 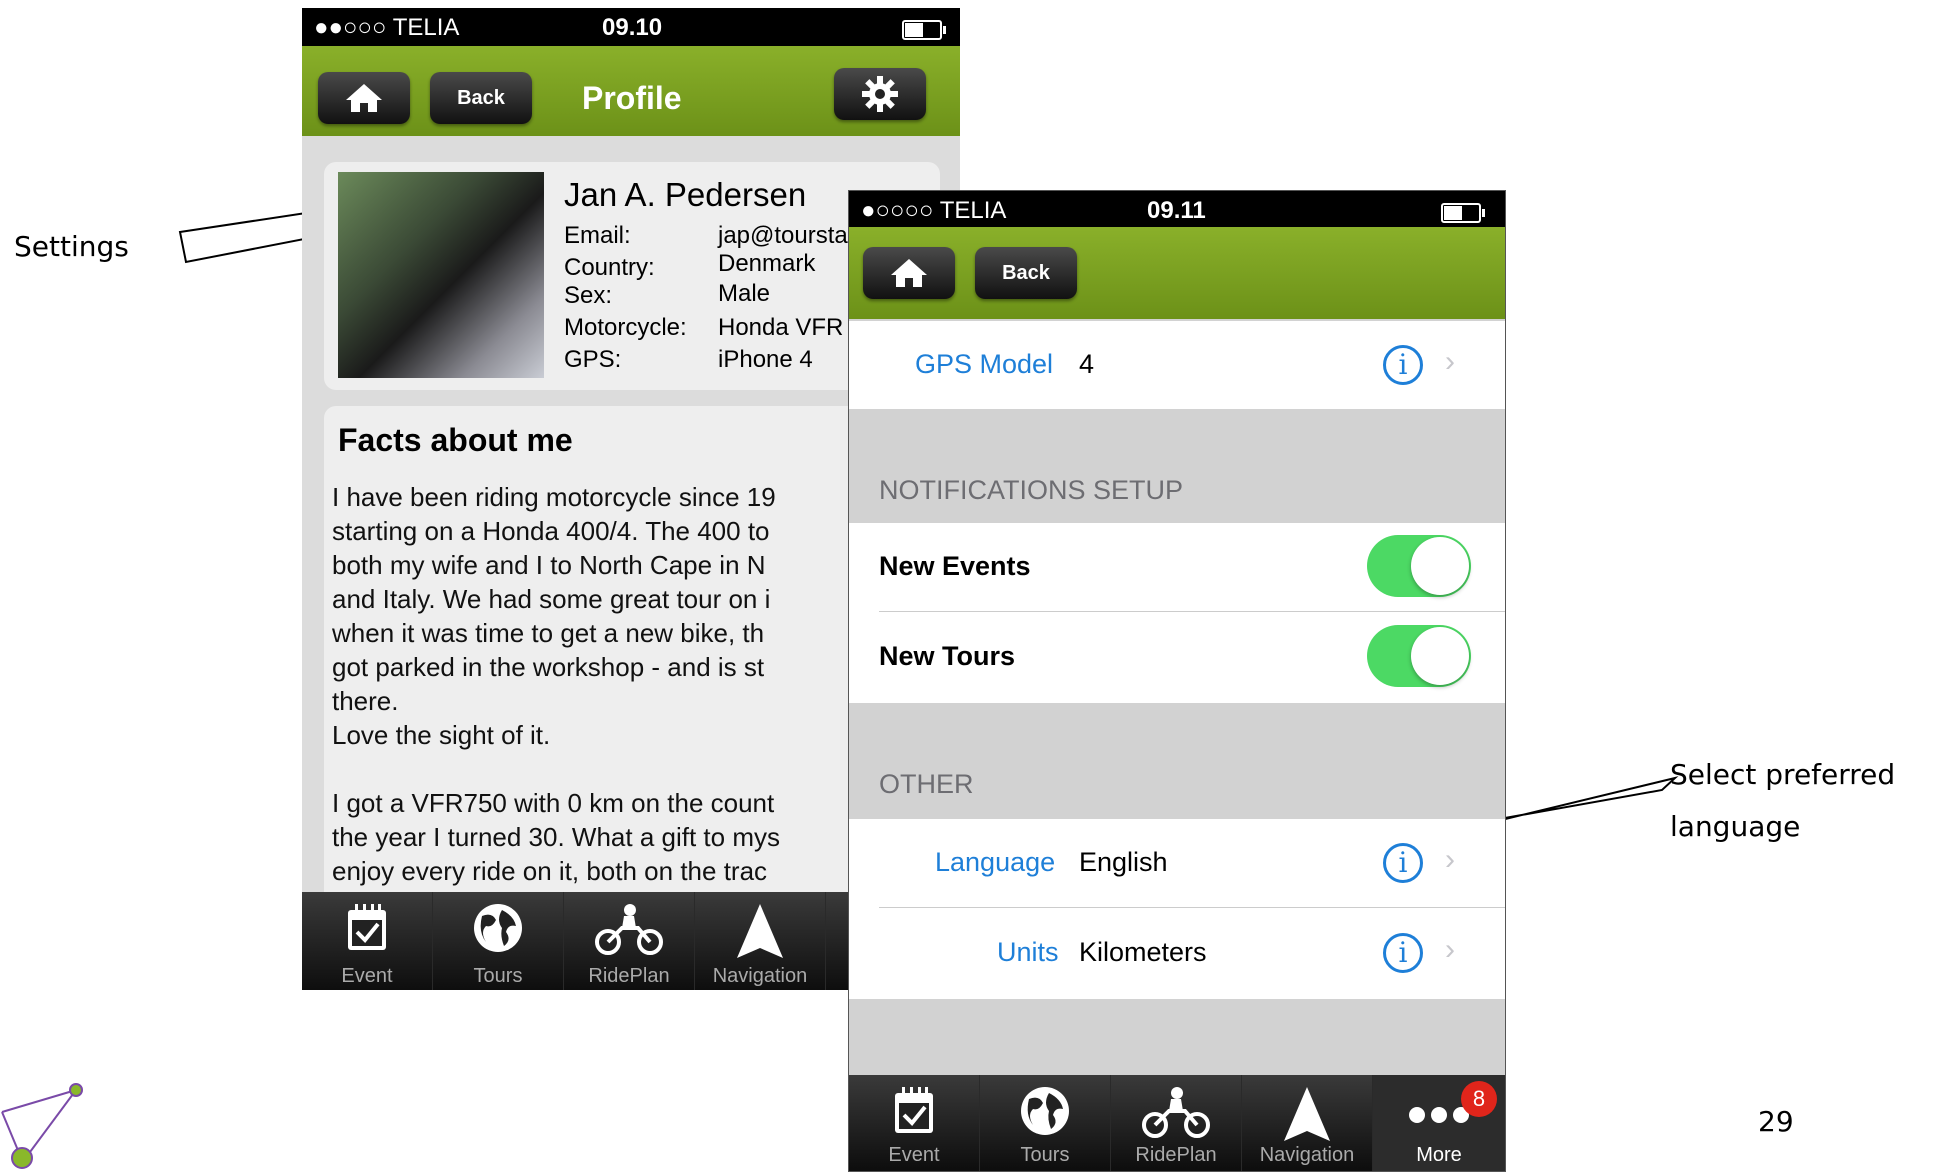 What do you see at coordinates (593, 359) in the screenshot?
I see `gps-label: GPS:` at bounding box center [593, 359].